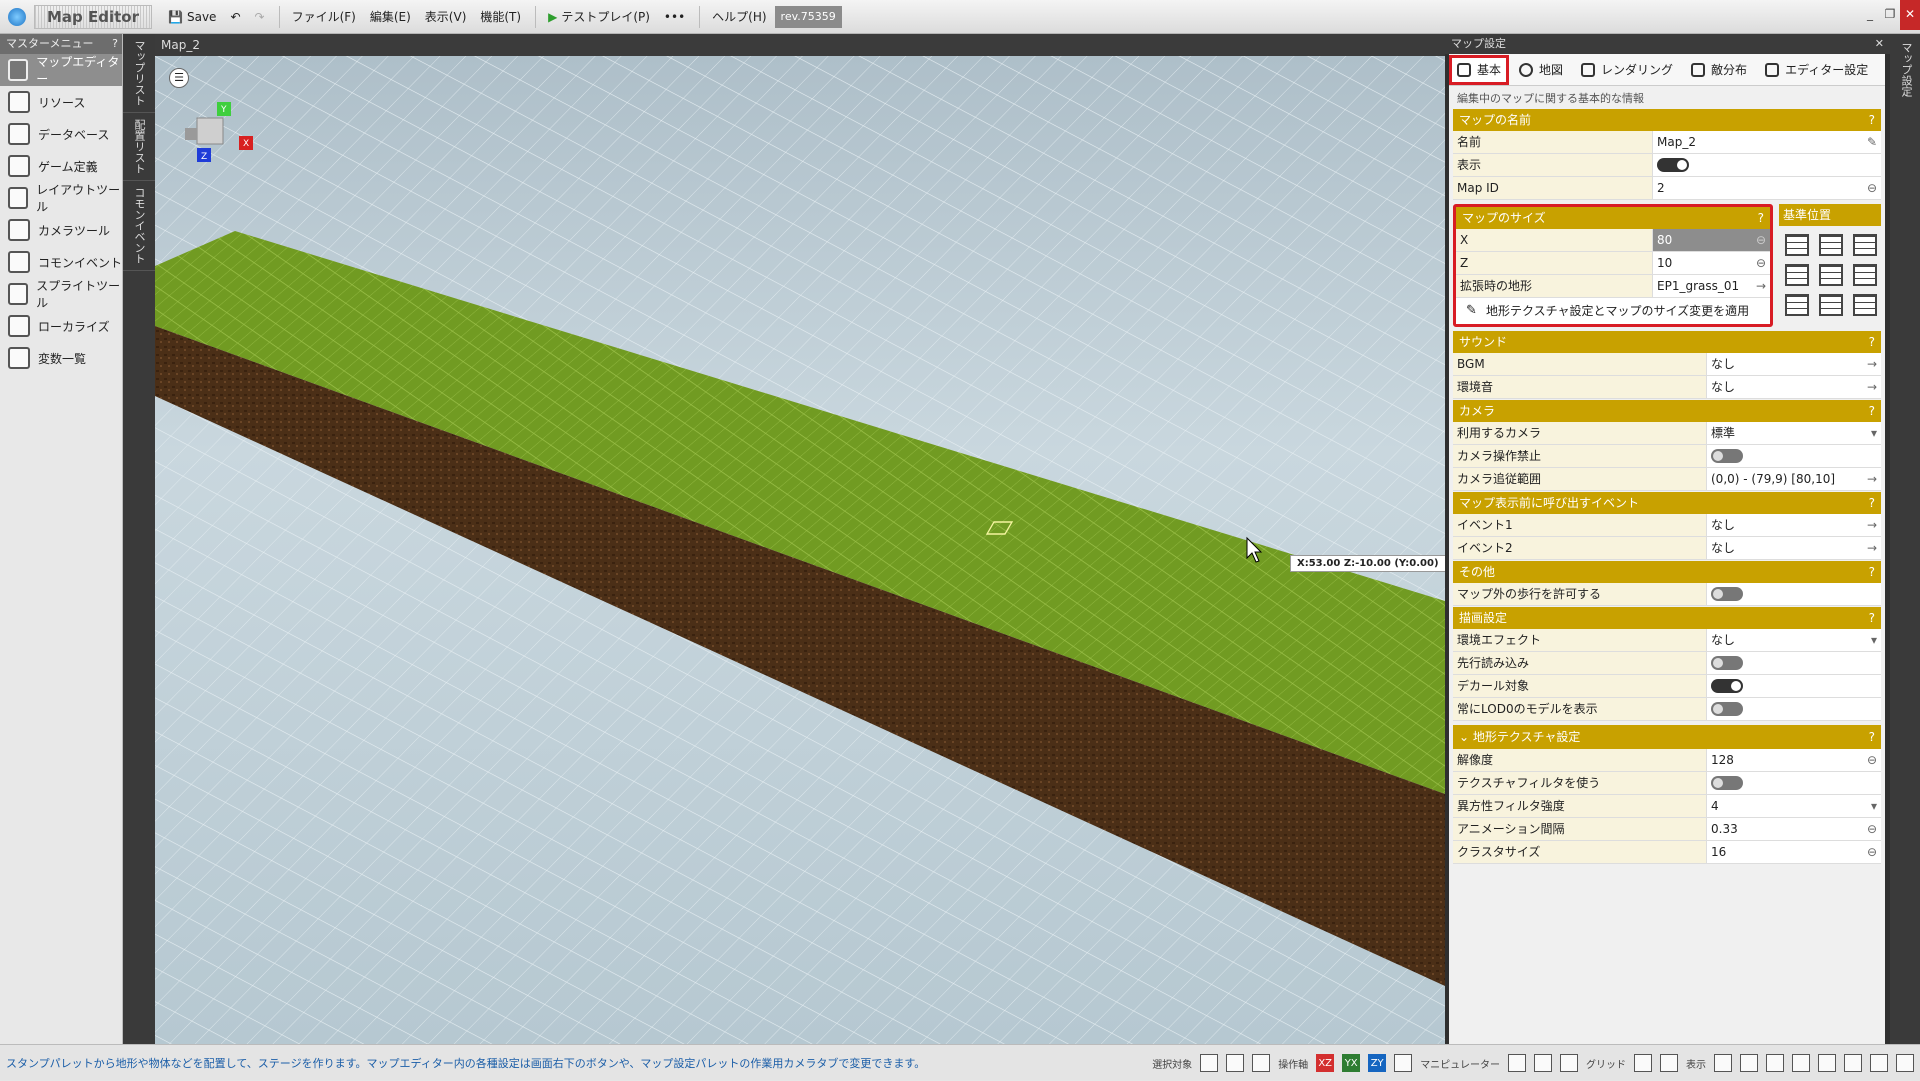 This screenshot has width=1920, height=1081. Describe the element at coordinates (1827, 1063) in the screenshot. I see `display-event-icon` at that location.